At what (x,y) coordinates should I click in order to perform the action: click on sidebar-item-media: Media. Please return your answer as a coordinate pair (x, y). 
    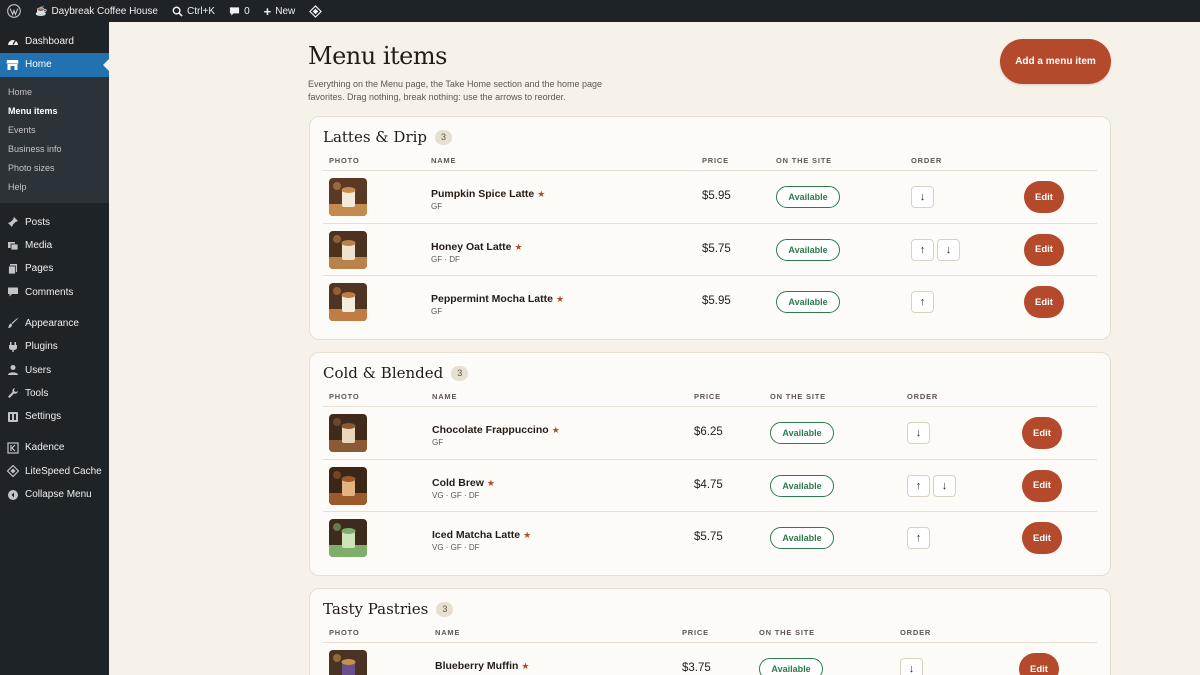
    Looking at the image, I should click on (54, 245).